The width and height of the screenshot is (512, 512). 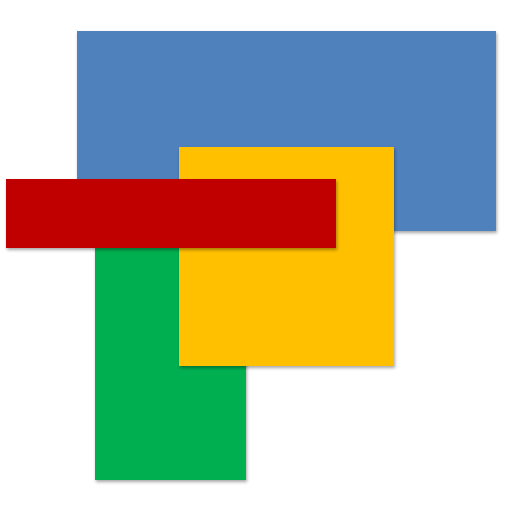 I want to click on logo-tile-red, so click(x=171, y=213).